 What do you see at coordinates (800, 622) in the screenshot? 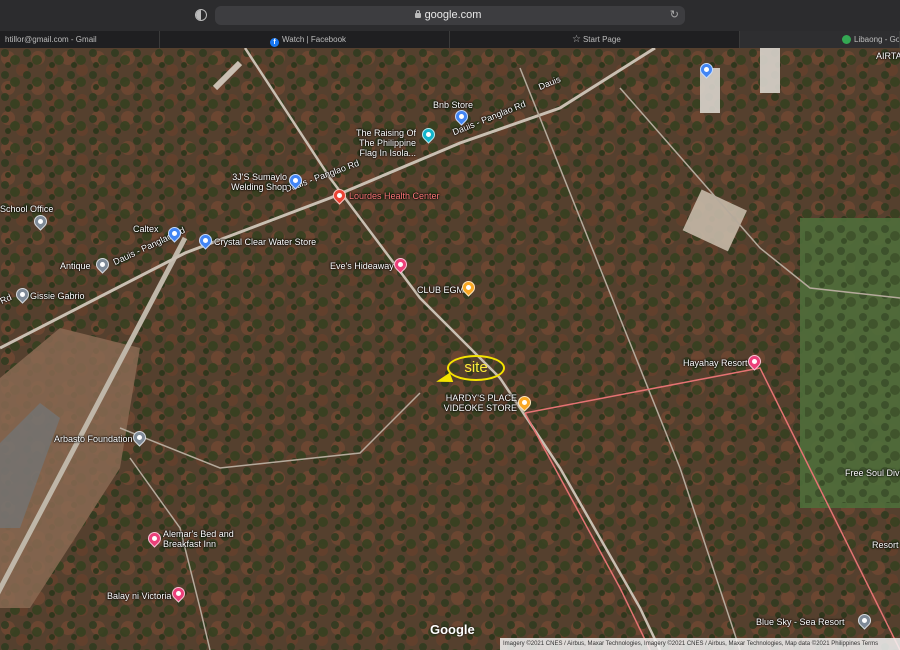
I see `place-label: Blue Sky - Sea Resort` at bounding box center [800, 622].